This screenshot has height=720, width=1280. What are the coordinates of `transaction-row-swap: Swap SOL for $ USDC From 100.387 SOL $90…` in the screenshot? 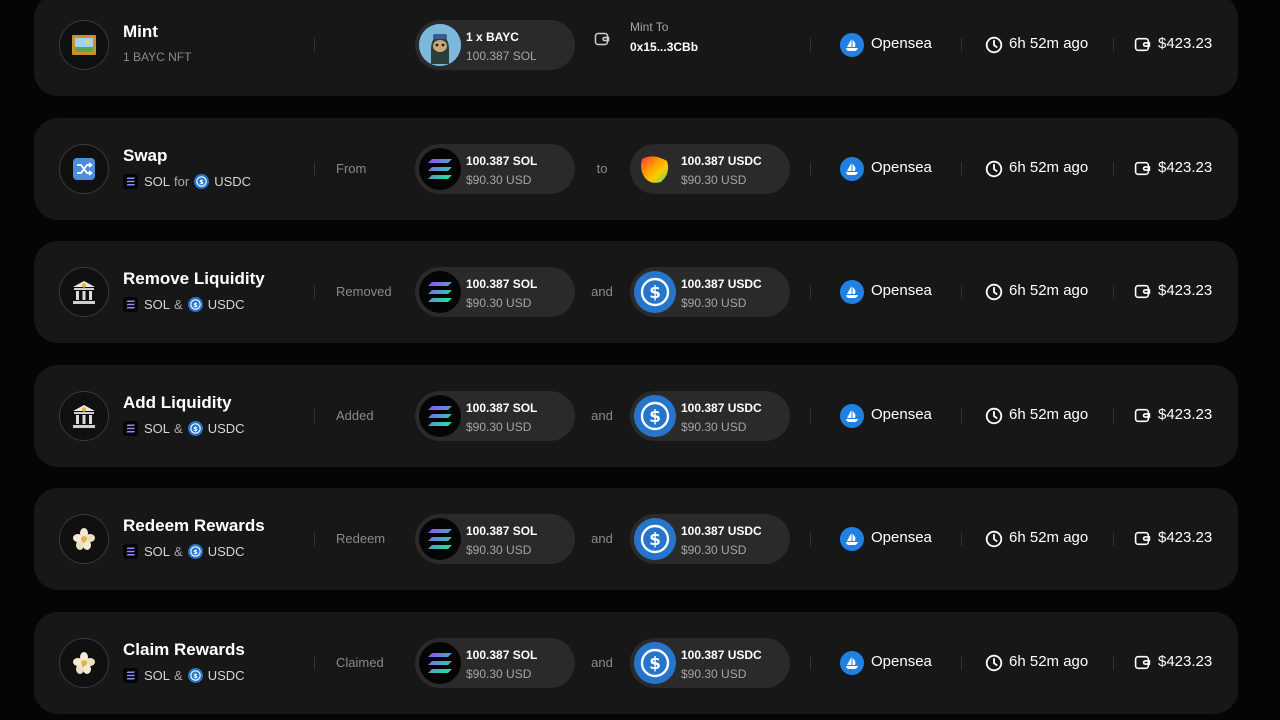 It's located at (636, 169).